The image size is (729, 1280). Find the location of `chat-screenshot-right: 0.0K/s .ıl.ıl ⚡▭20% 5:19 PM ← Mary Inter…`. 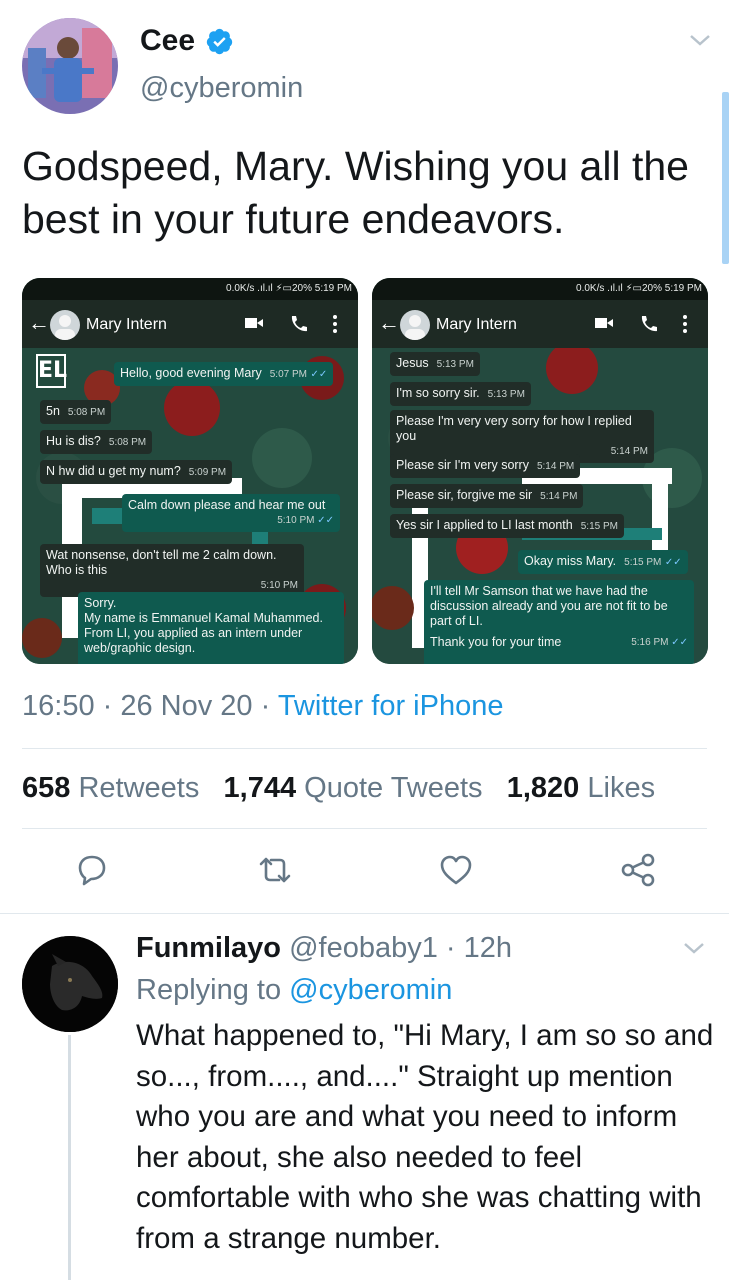

chat-screenshot-right: 0.0K/s .ıl.ıl ⚡▭20% 5:19 PM ← Mary Inter… is located at coordinates (540, 471).